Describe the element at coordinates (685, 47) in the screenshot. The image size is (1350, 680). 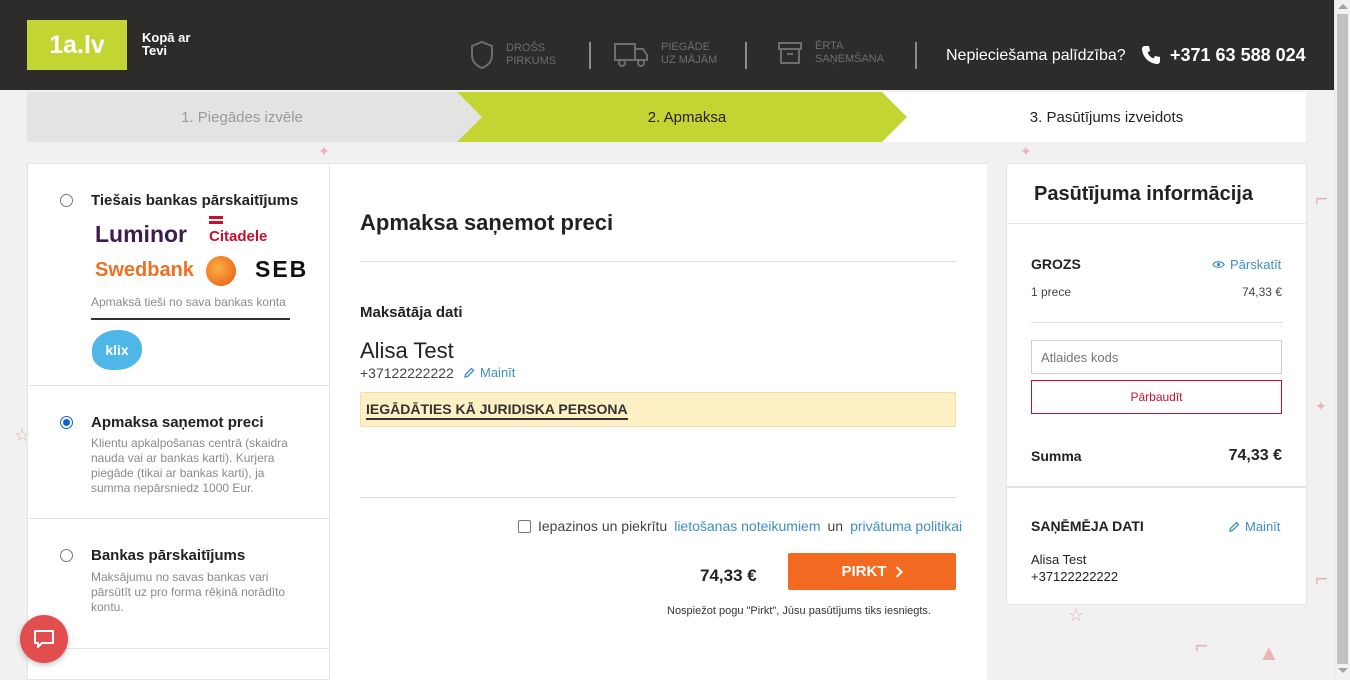
I see `feature-line1: Piegāde` at that location.